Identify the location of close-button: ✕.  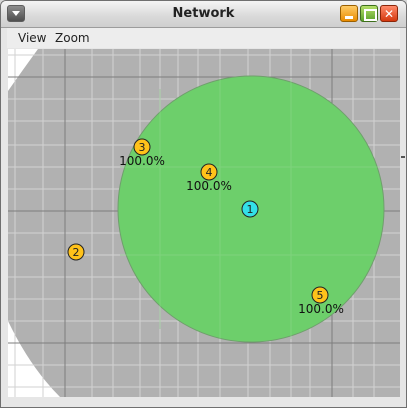
(389, 13).